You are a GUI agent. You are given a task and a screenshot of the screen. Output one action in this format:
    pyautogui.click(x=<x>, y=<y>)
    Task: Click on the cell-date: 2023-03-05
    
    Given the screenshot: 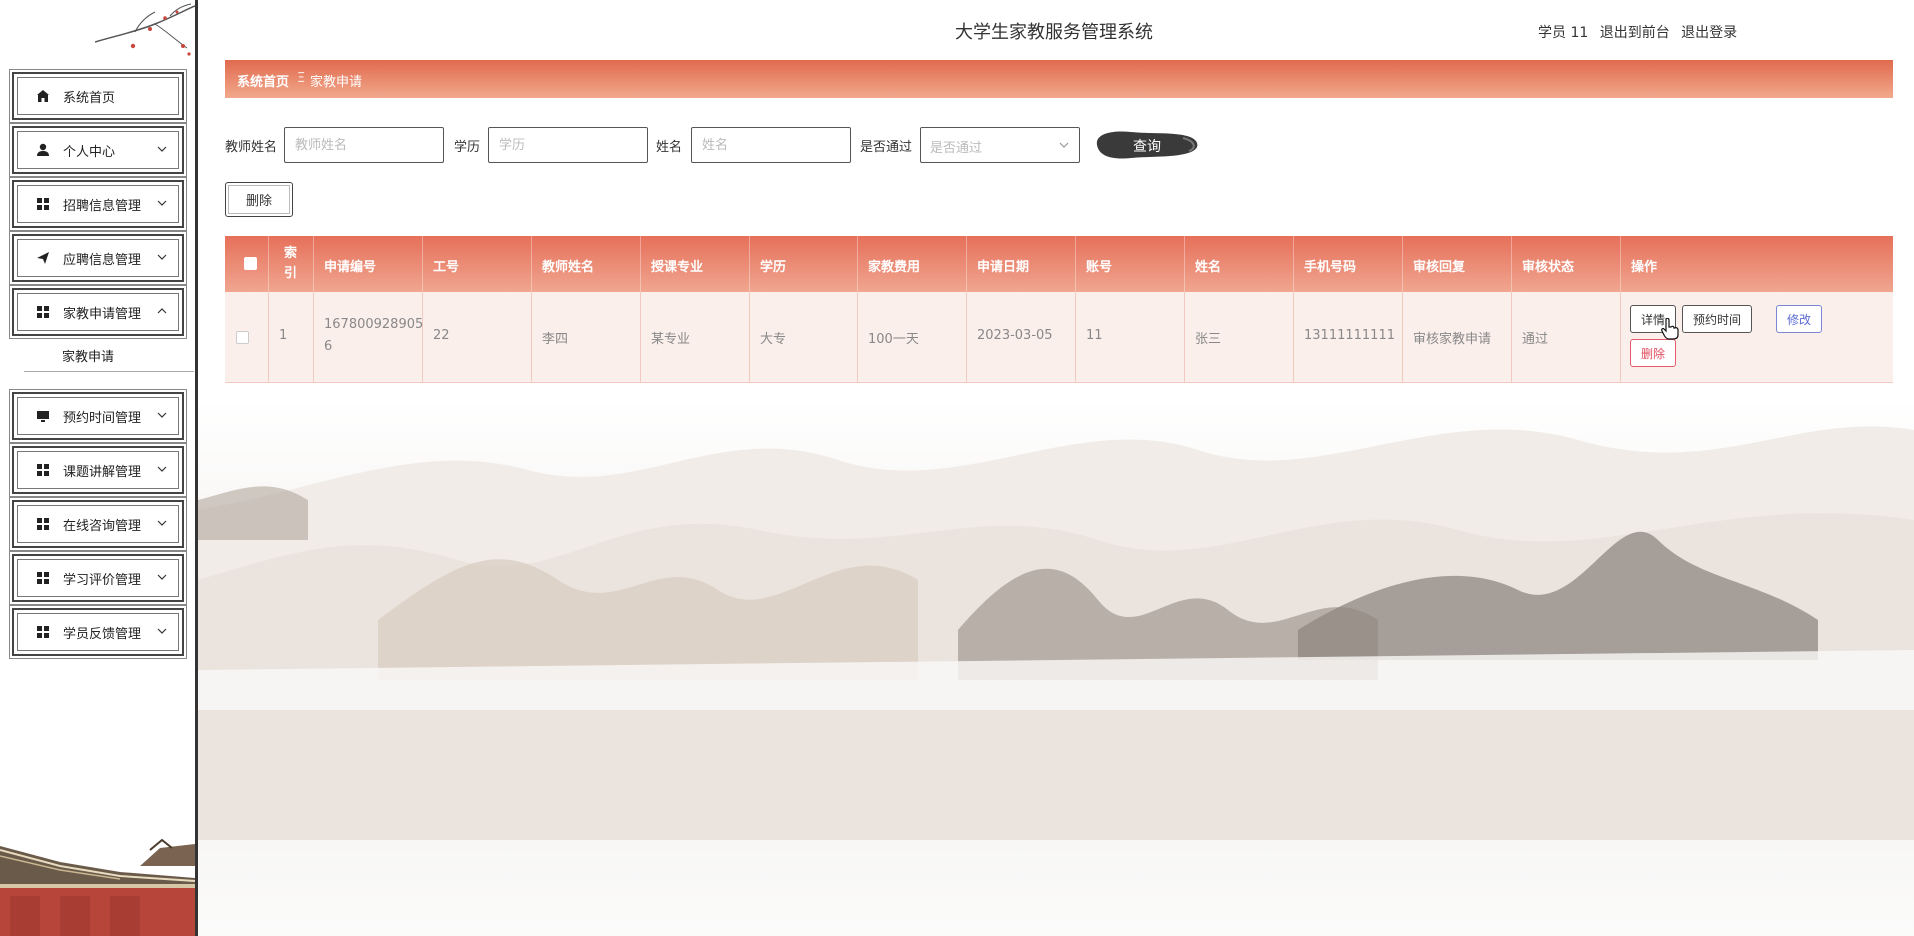 What is the action you would take?
    pyautogui.click(x=1021, y=337)
    